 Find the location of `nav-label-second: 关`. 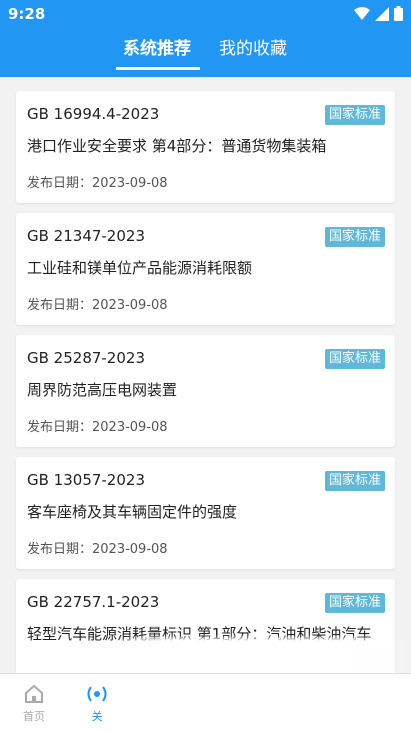

nav-label-second: 关 is located at coordinates (97, 716).